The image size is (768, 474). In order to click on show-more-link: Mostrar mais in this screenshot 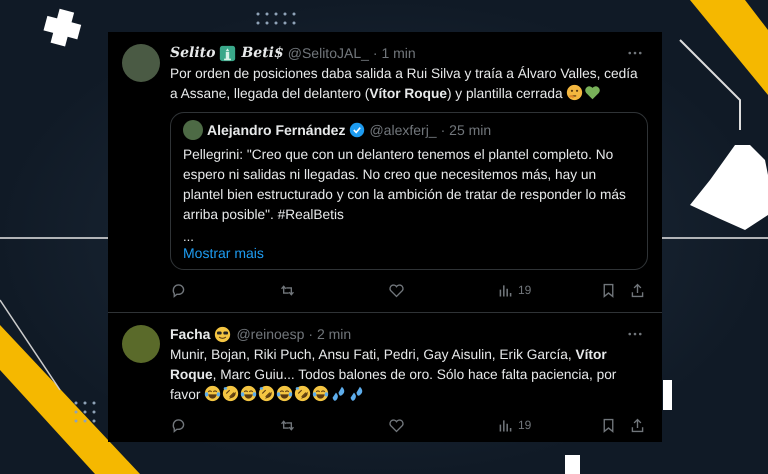, I will do `click(223, 253)`.